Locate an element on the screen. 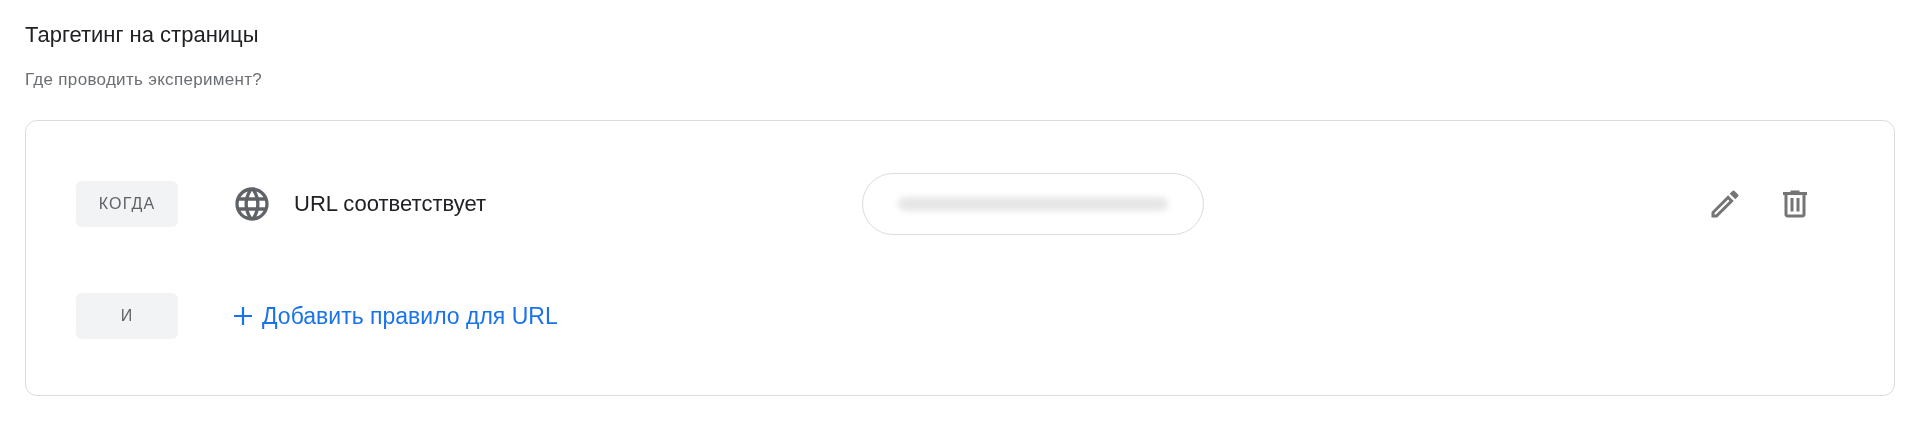 The height and width of the screenshot is (423, 1920). plus-icon is located at coordinates (243, 316).